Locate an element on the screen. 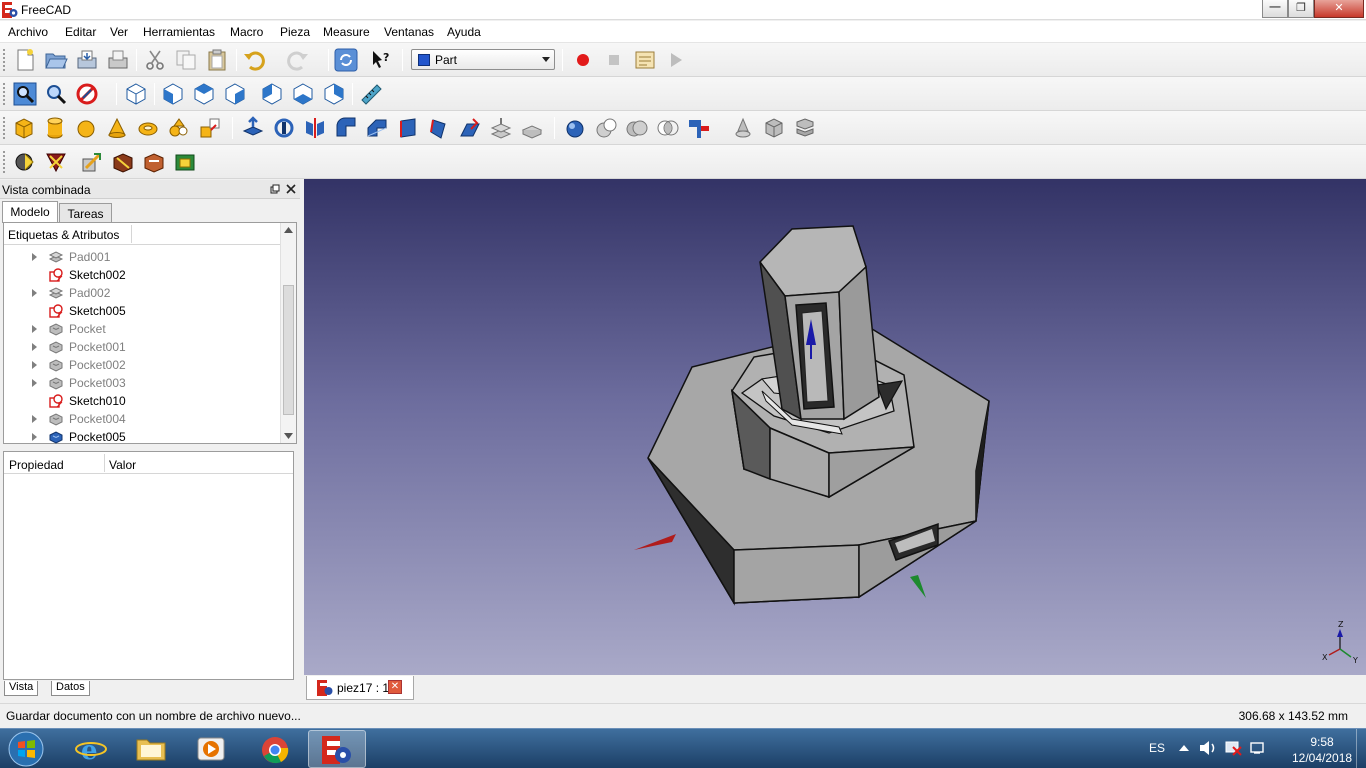 The image size is (1366, 768). part-make-face-icon is located at coordinates (408, 128).